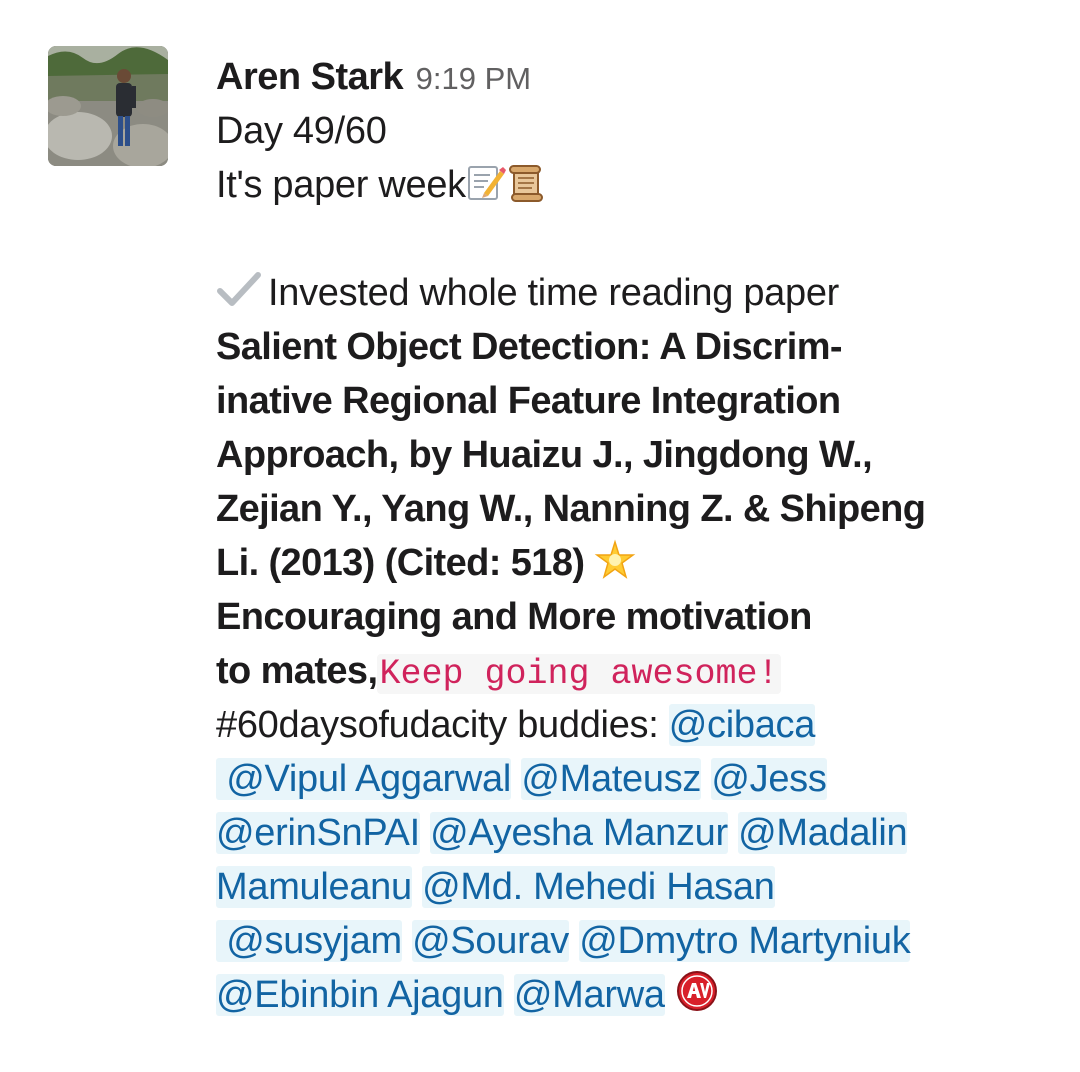  I want to click on mention-jess: @Jess, so click(769, 779).